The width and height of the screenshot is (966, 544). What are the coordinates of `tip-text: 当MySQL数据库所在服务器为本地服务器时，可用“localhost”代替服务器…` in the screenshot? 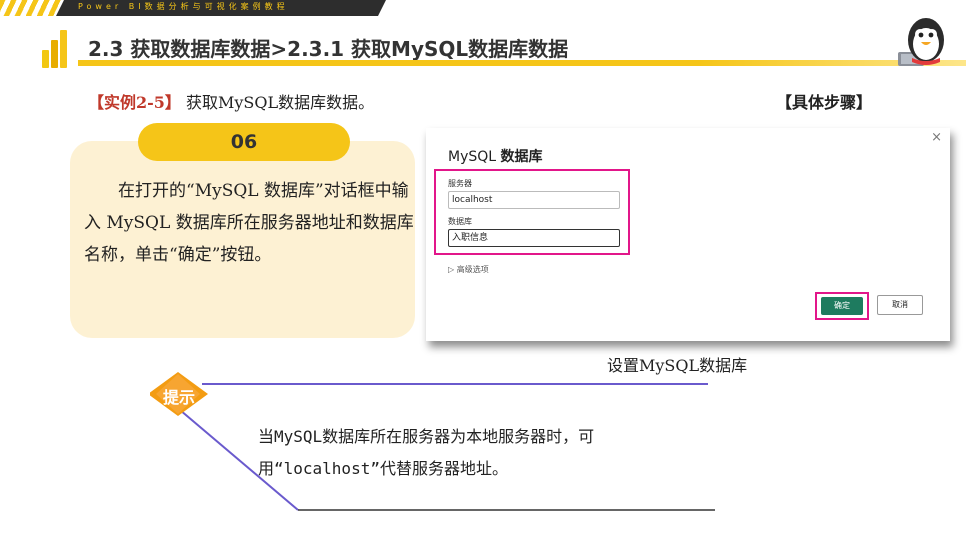 It's located at (426, 452).